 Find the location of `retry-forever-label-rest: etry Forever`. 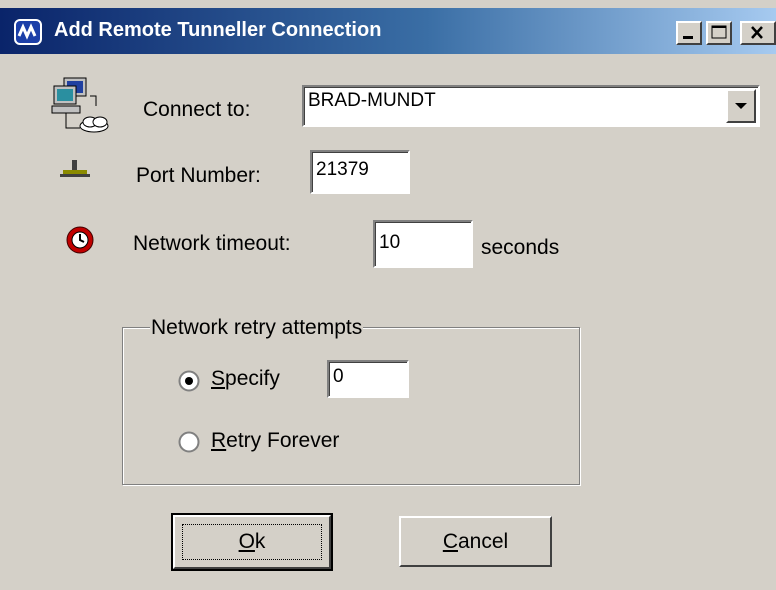

retry-forever-label-rest: etry Forever is located at coordinates (283, 440).